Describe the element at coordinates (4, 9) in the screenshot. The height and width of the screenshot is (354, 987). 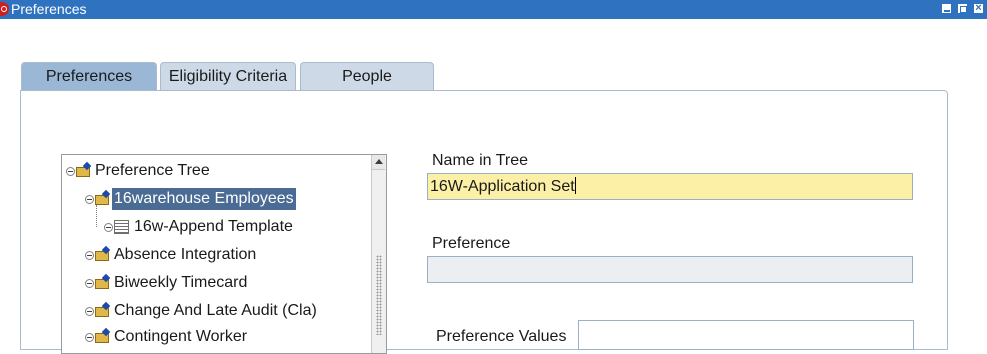
I see `app-logo-icon` at that location.